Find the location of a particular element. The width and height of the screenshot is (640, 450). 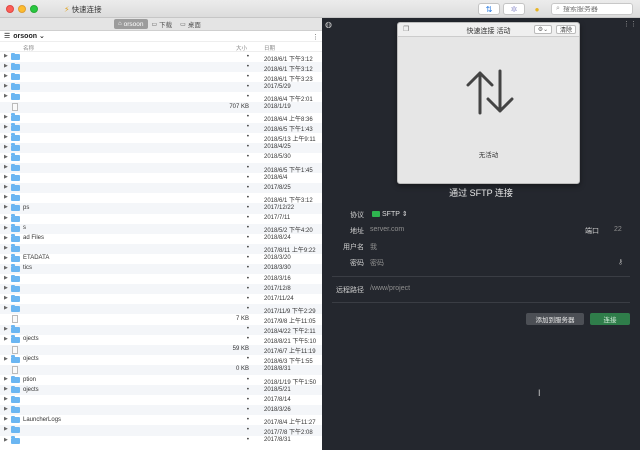

remote-path-input: /www/project is located at coordinates (390, 288).